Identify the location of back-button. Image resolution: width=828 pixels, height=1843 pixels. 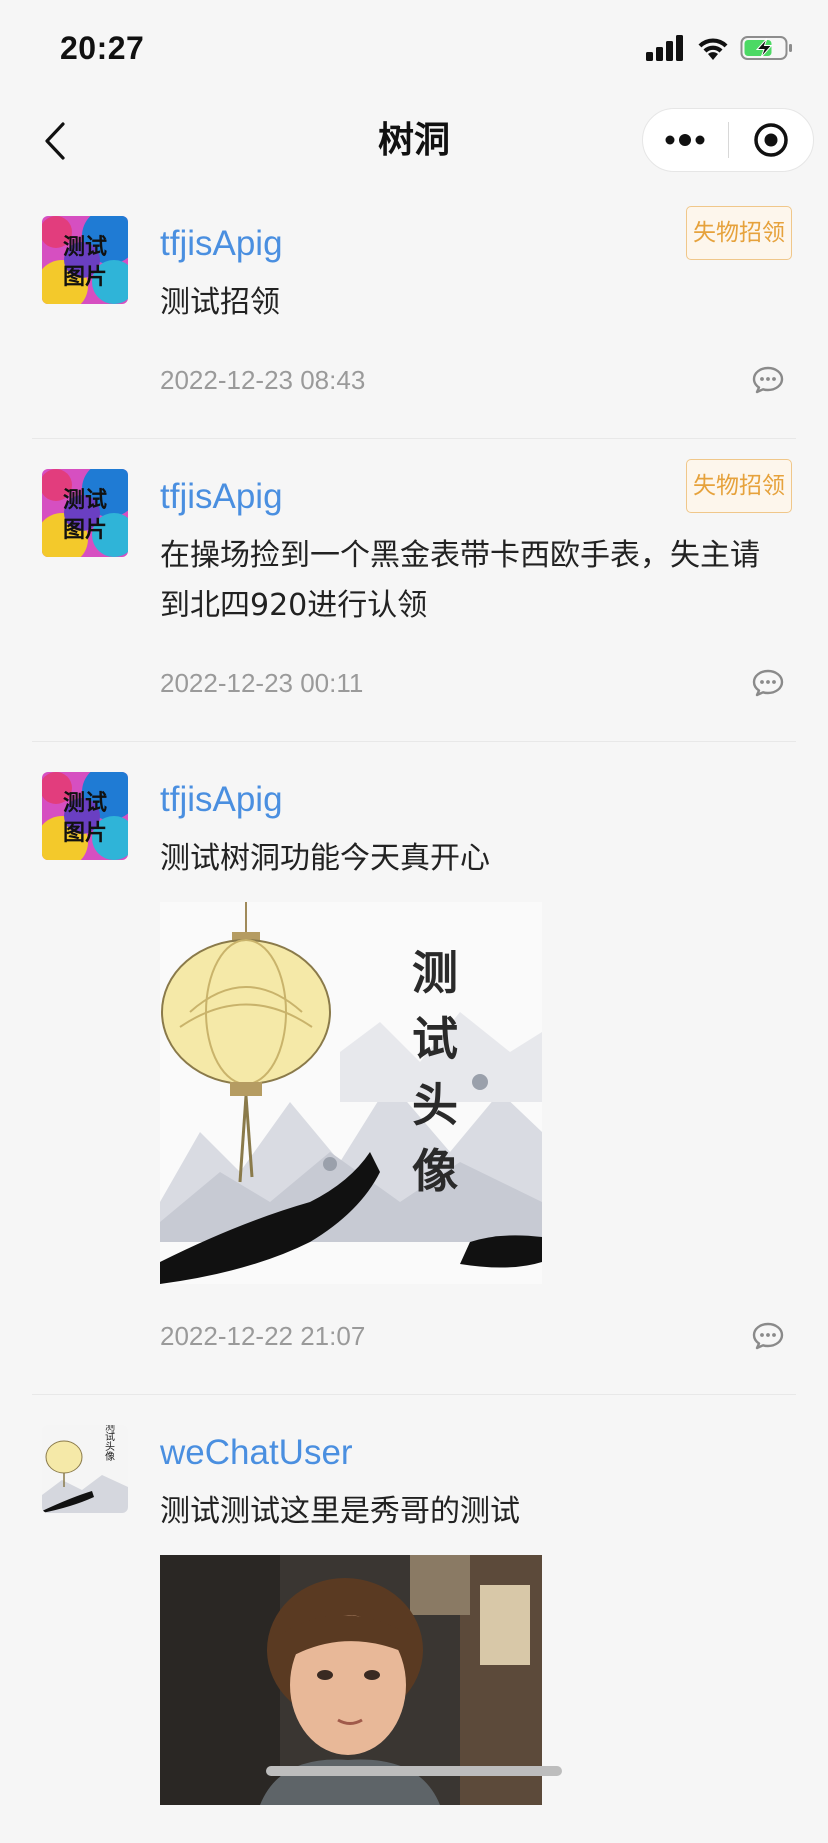
(55, 141).